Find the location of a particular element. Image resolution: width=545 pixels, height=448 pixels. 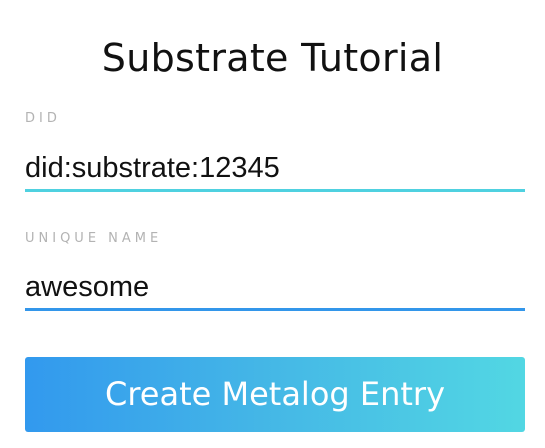

unique-name-input is located at coordinates (275, 287).